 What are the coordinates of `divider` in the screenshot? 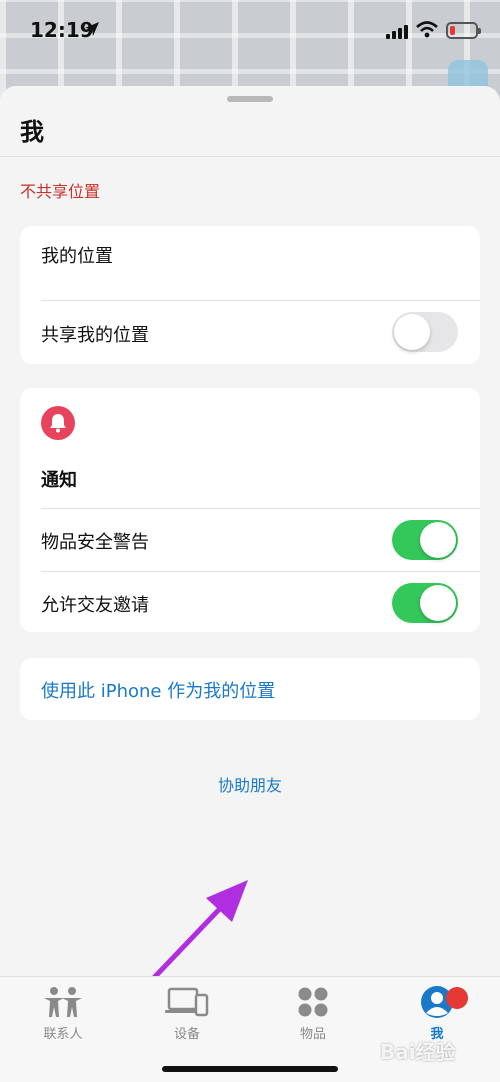 It's located at (250, 156).